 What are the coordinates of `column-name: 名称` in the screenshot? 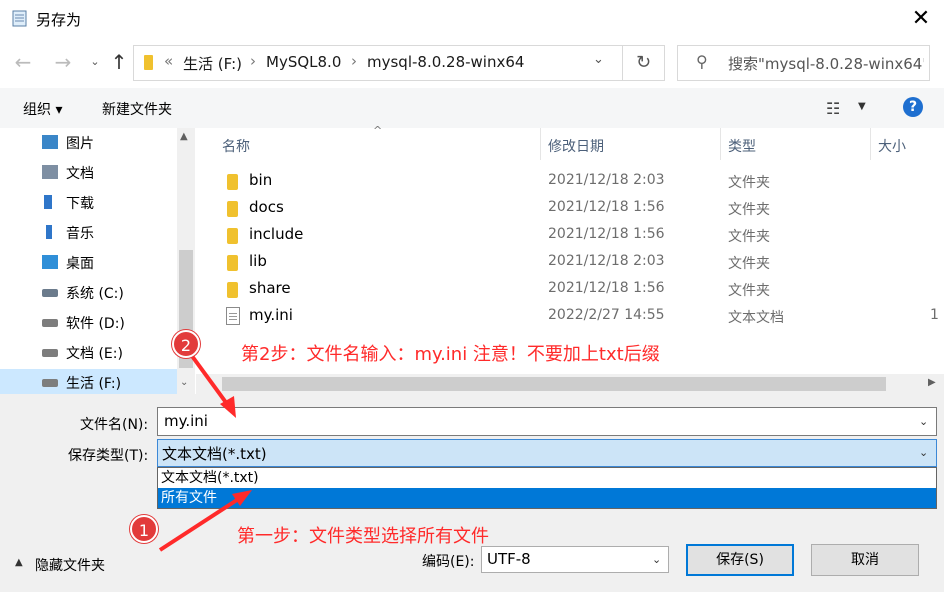 It's located at (236, 146).